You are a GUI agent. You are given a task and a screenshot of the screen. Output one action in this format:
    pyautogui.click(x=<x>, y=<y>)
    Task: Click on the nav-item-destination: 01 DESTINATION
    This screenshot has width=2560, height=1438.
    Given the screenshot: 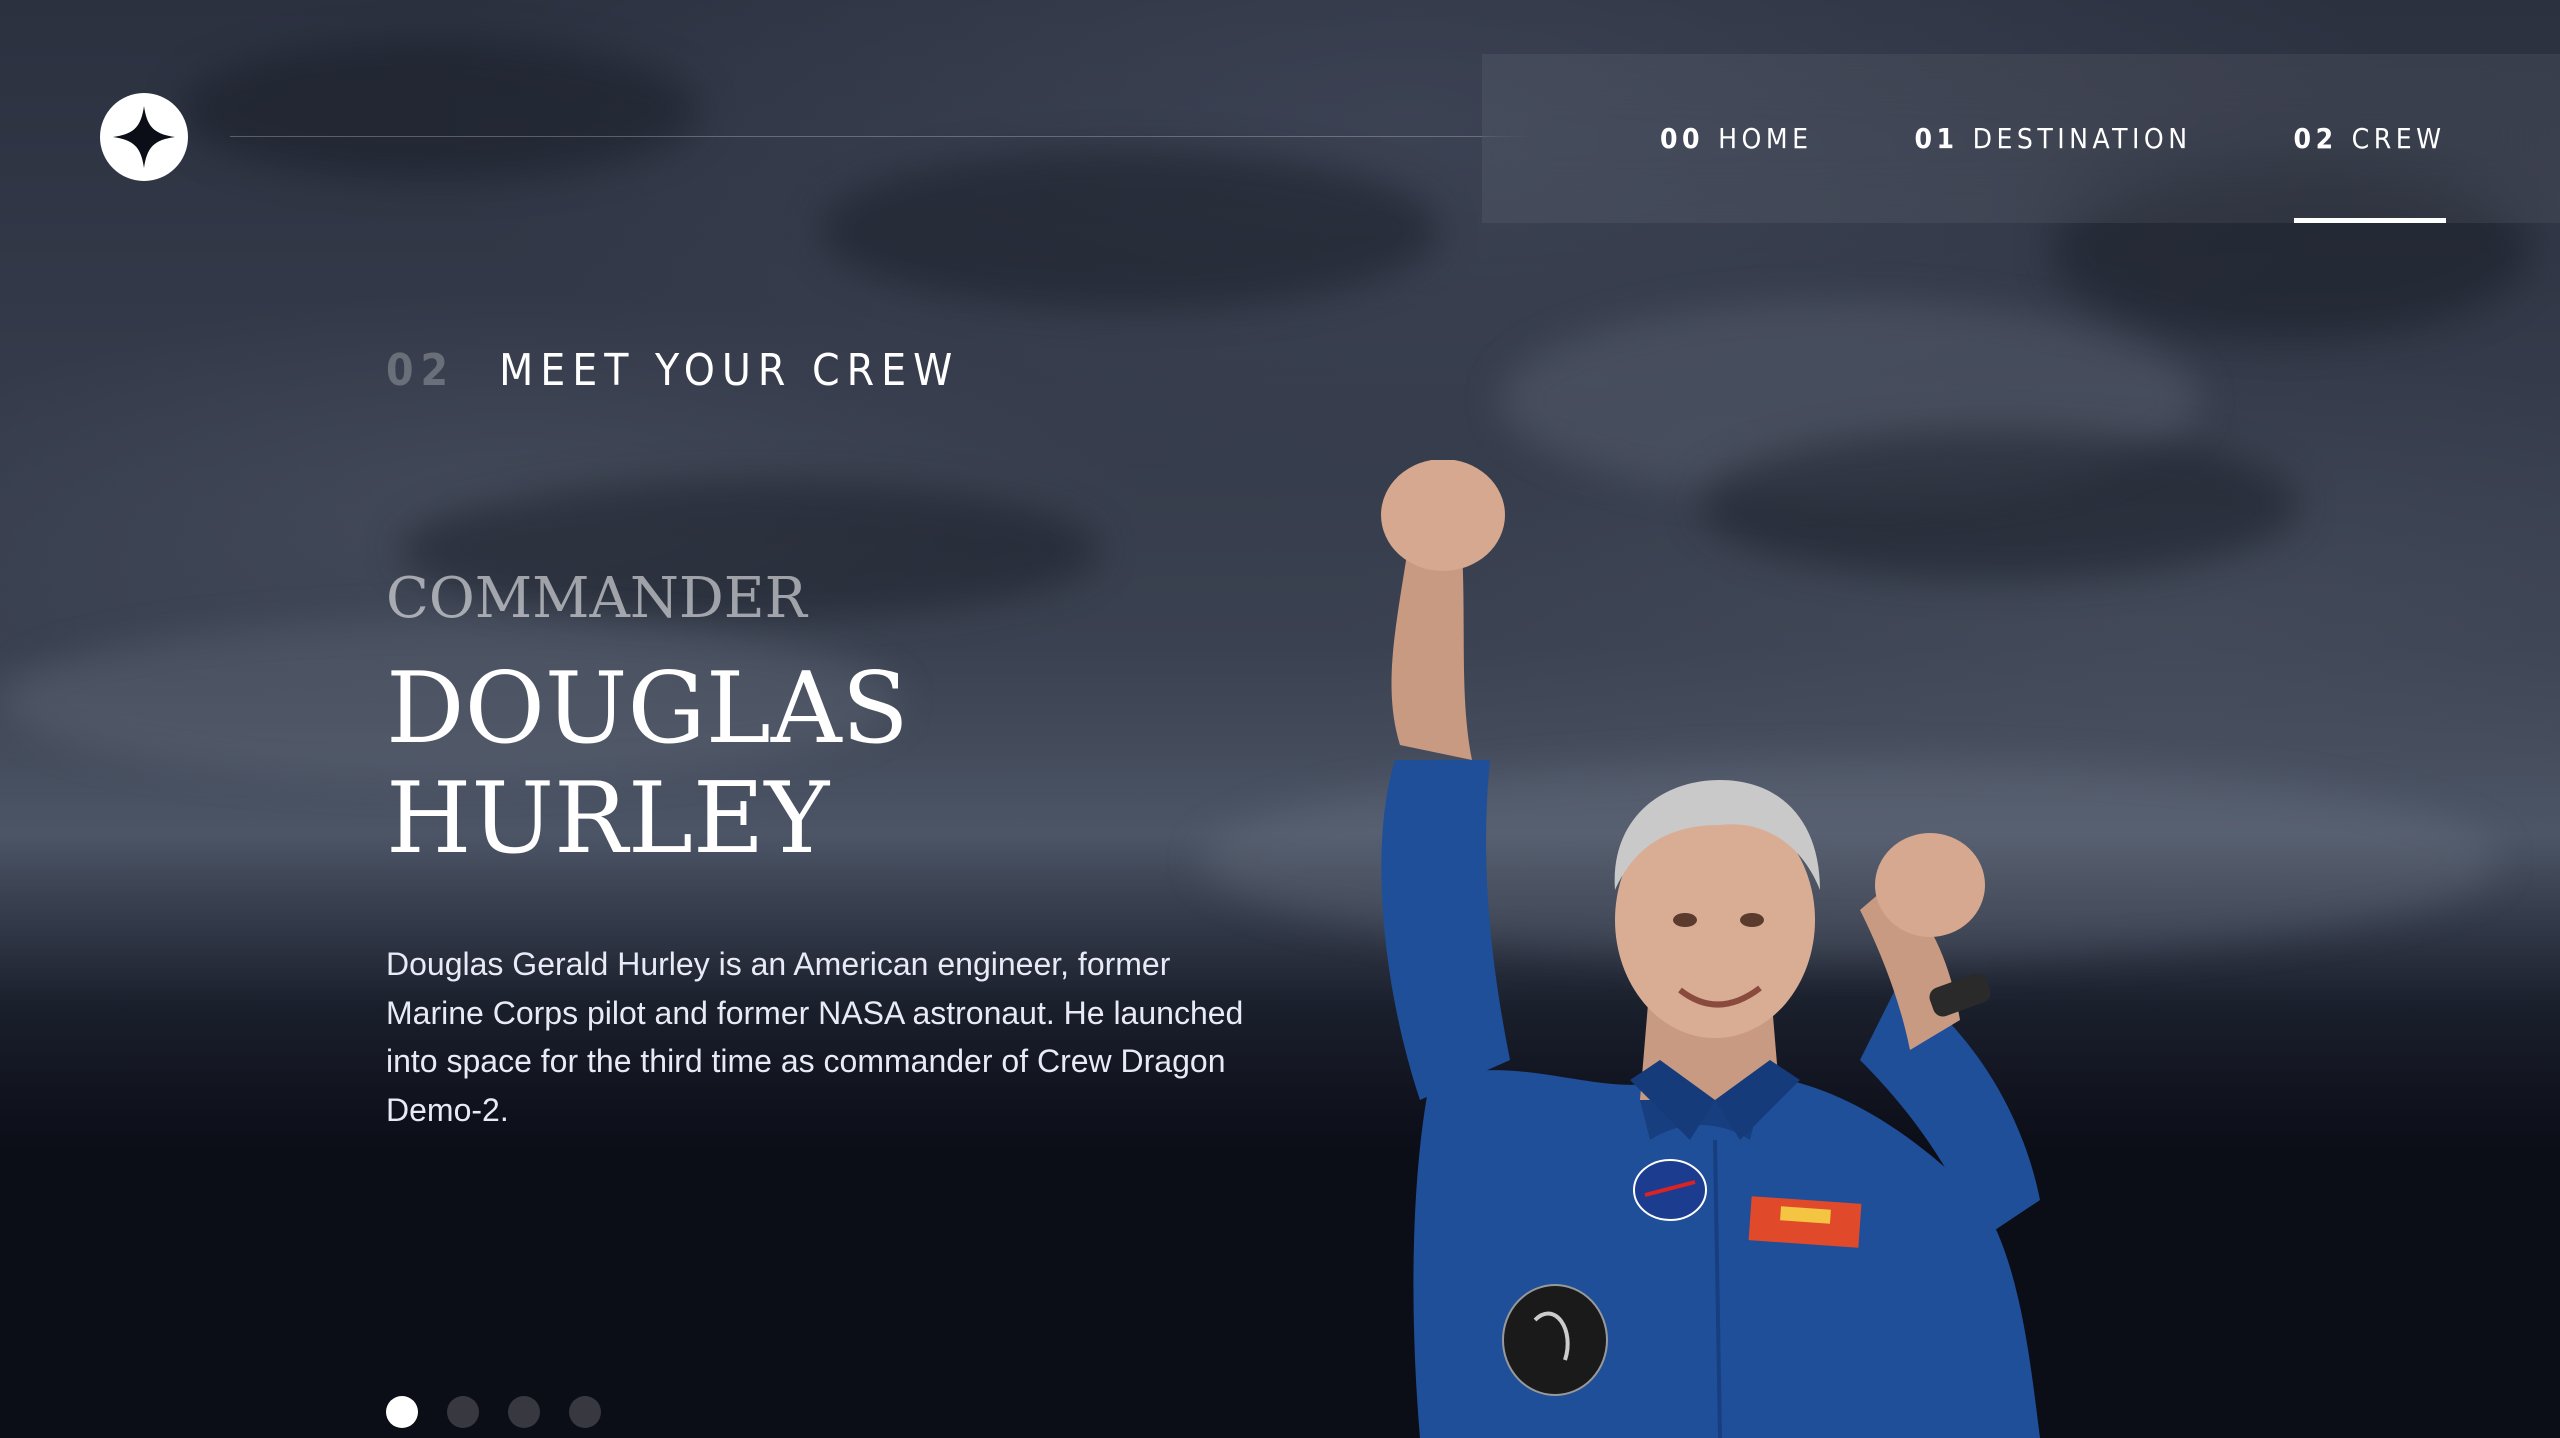 What is the action you would take?
    pyautogui.click(x=2053, y=138)
    